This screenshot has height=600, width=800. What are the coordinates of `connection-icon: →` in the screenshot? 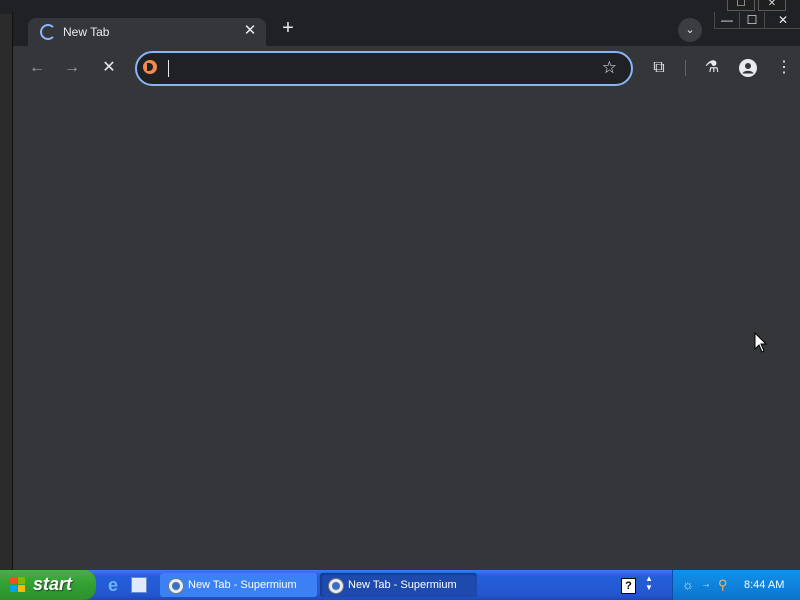 It's located at (706, 585).